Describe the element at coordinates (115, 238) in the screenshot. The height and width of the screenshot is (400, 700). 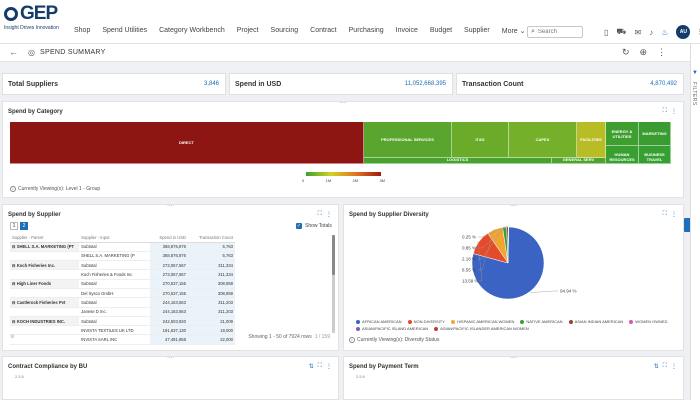
I see `column-header: Supplier - Input` at that location.